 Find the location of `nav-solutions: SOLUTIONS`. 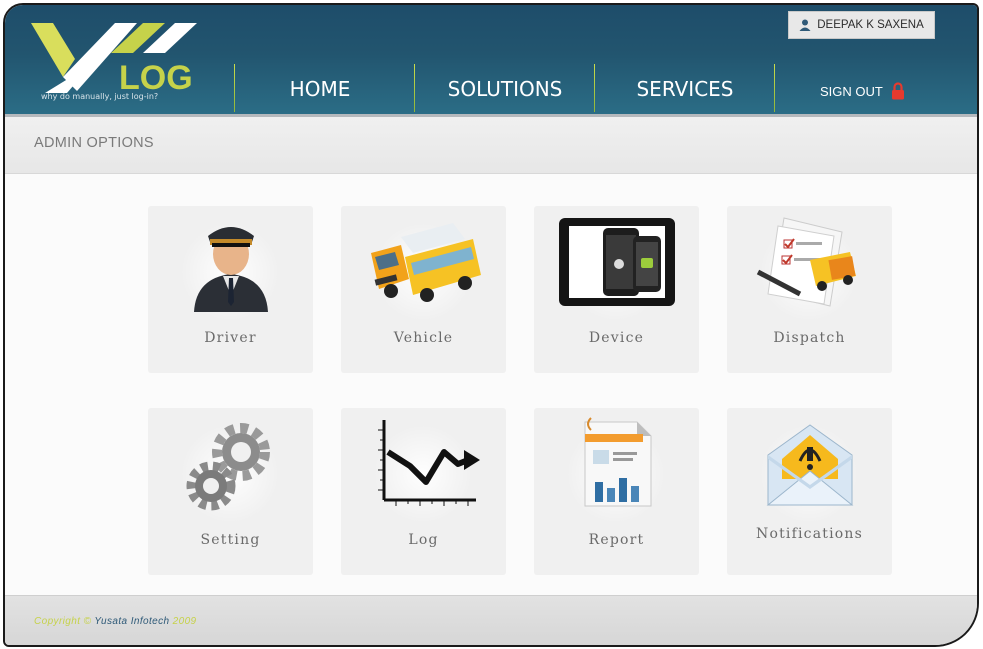

nav-solutions: SOLUTIONS is located at coordinates (505, 92).